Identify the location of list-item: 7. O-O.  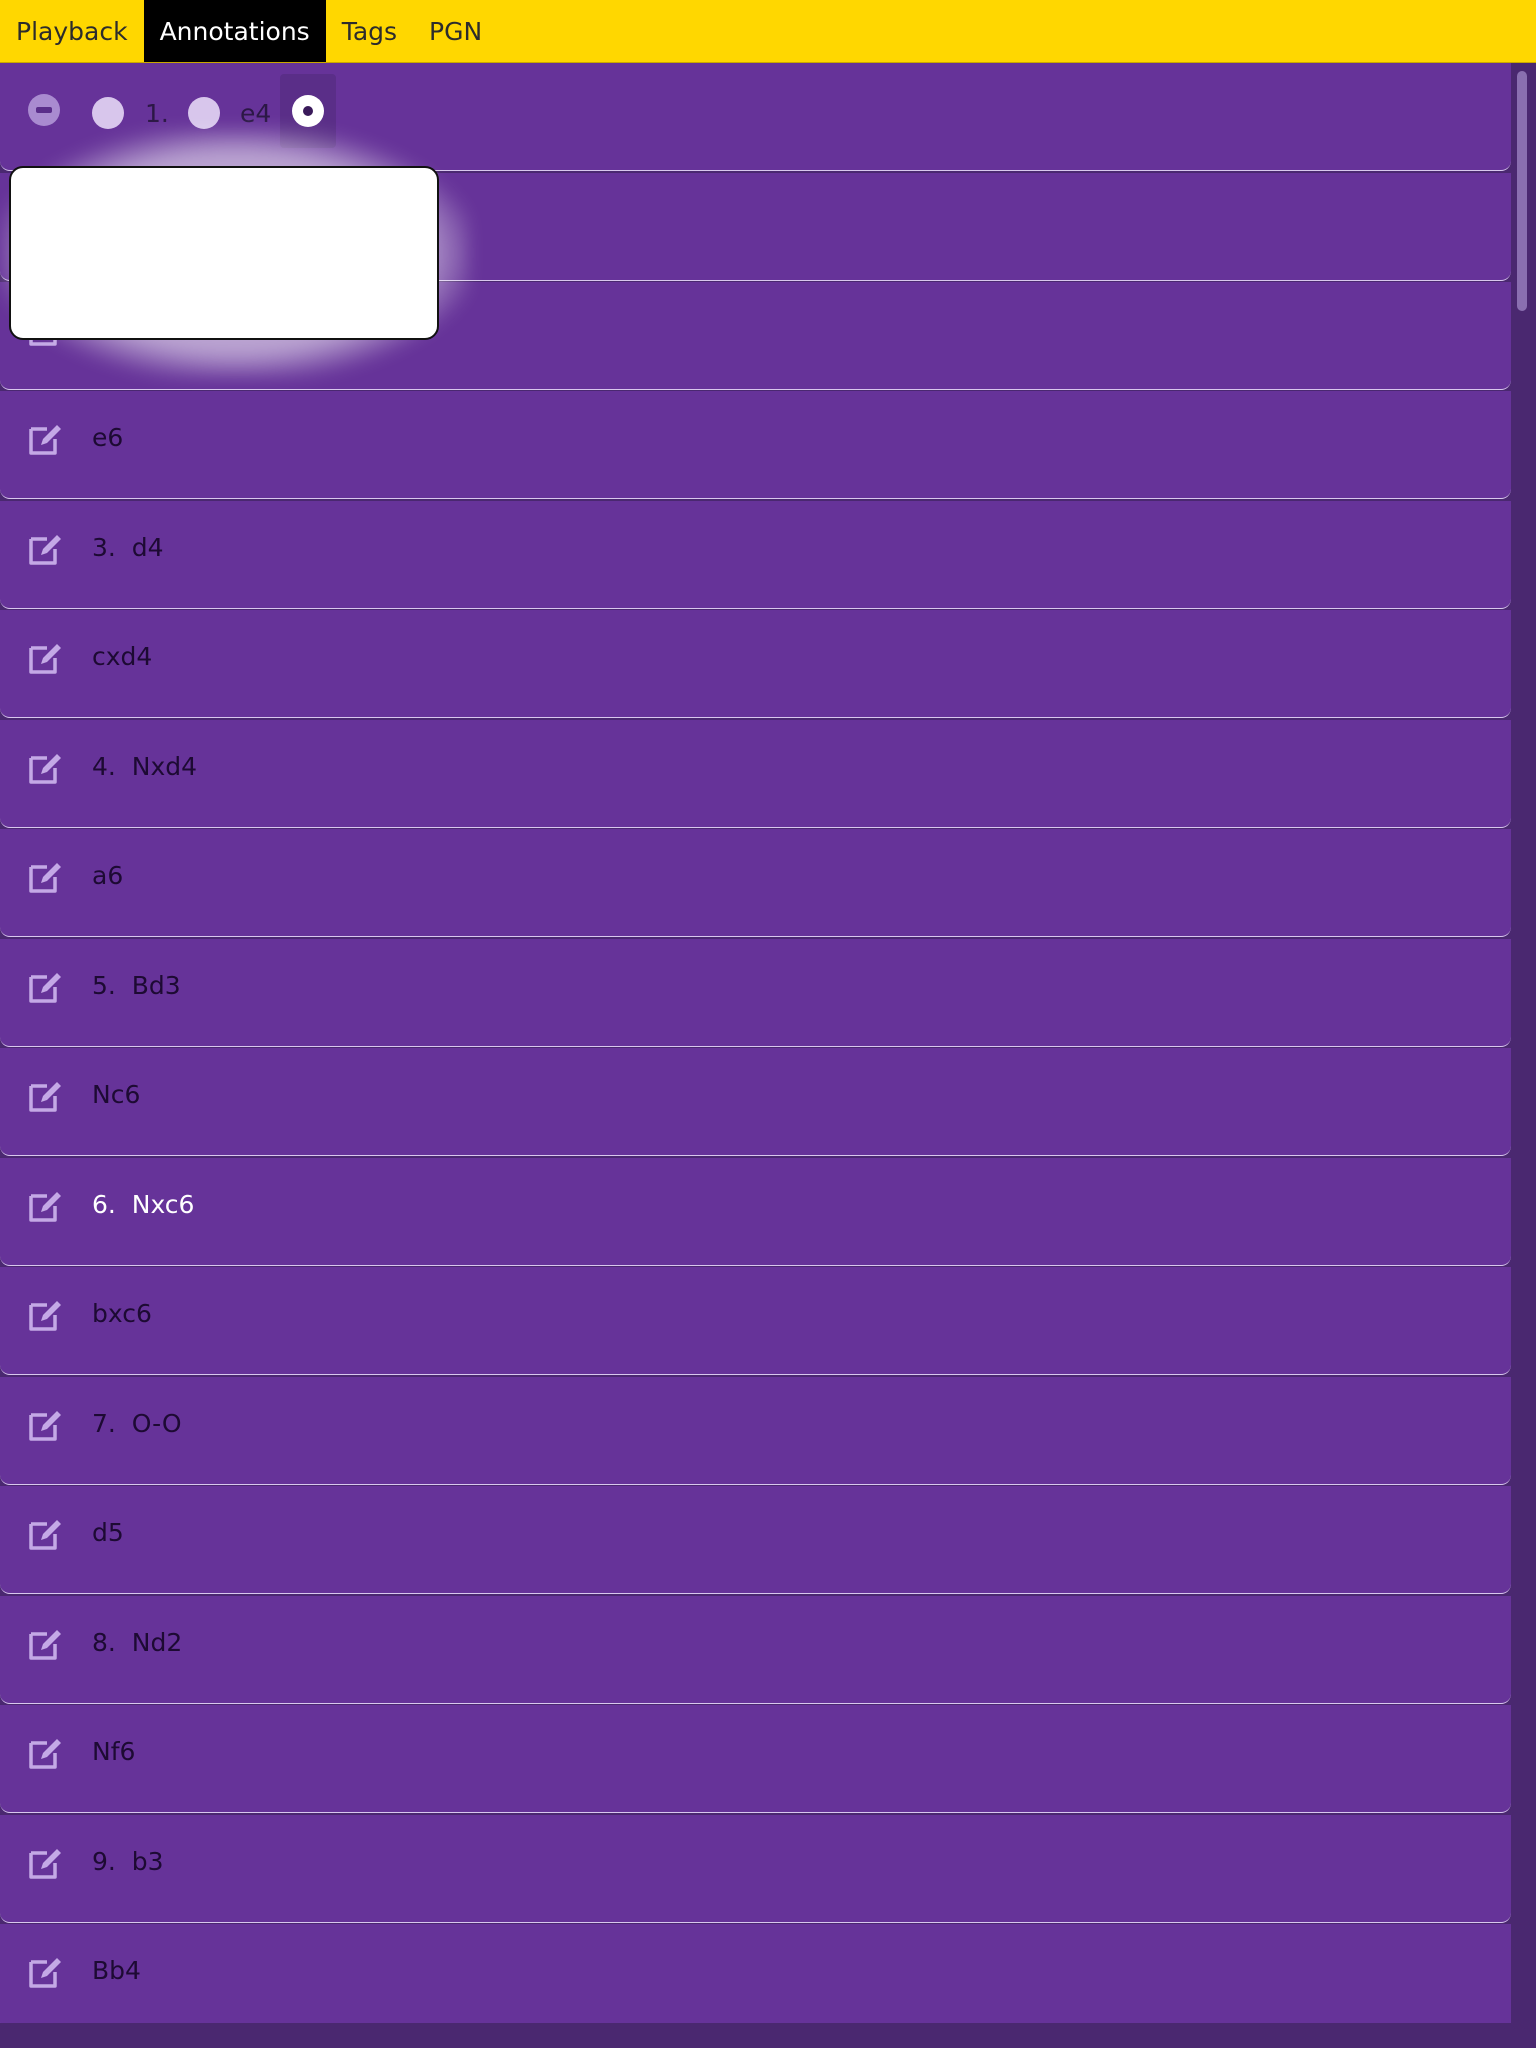
(755, 1430).